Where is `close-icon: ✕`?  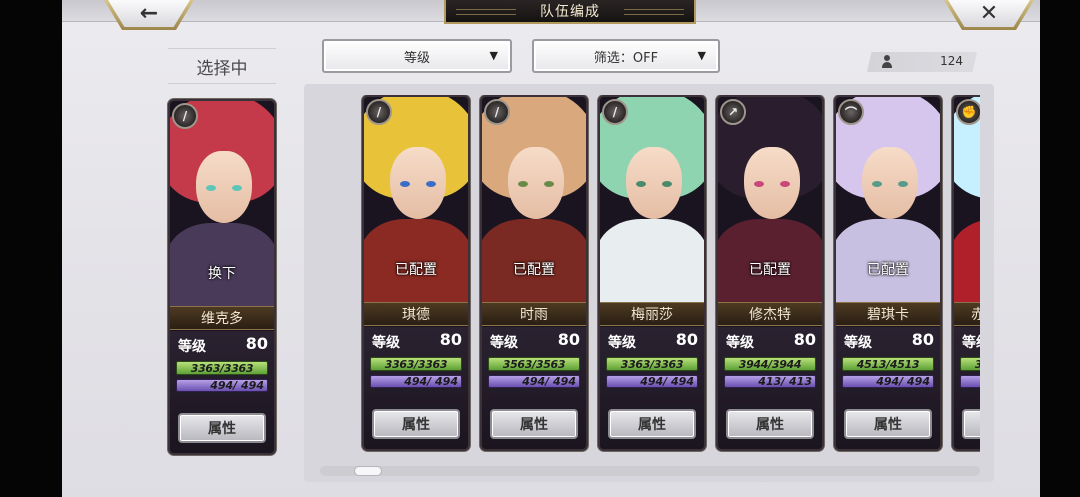
close-icon: ✕ is located at coordinates (989, 13).